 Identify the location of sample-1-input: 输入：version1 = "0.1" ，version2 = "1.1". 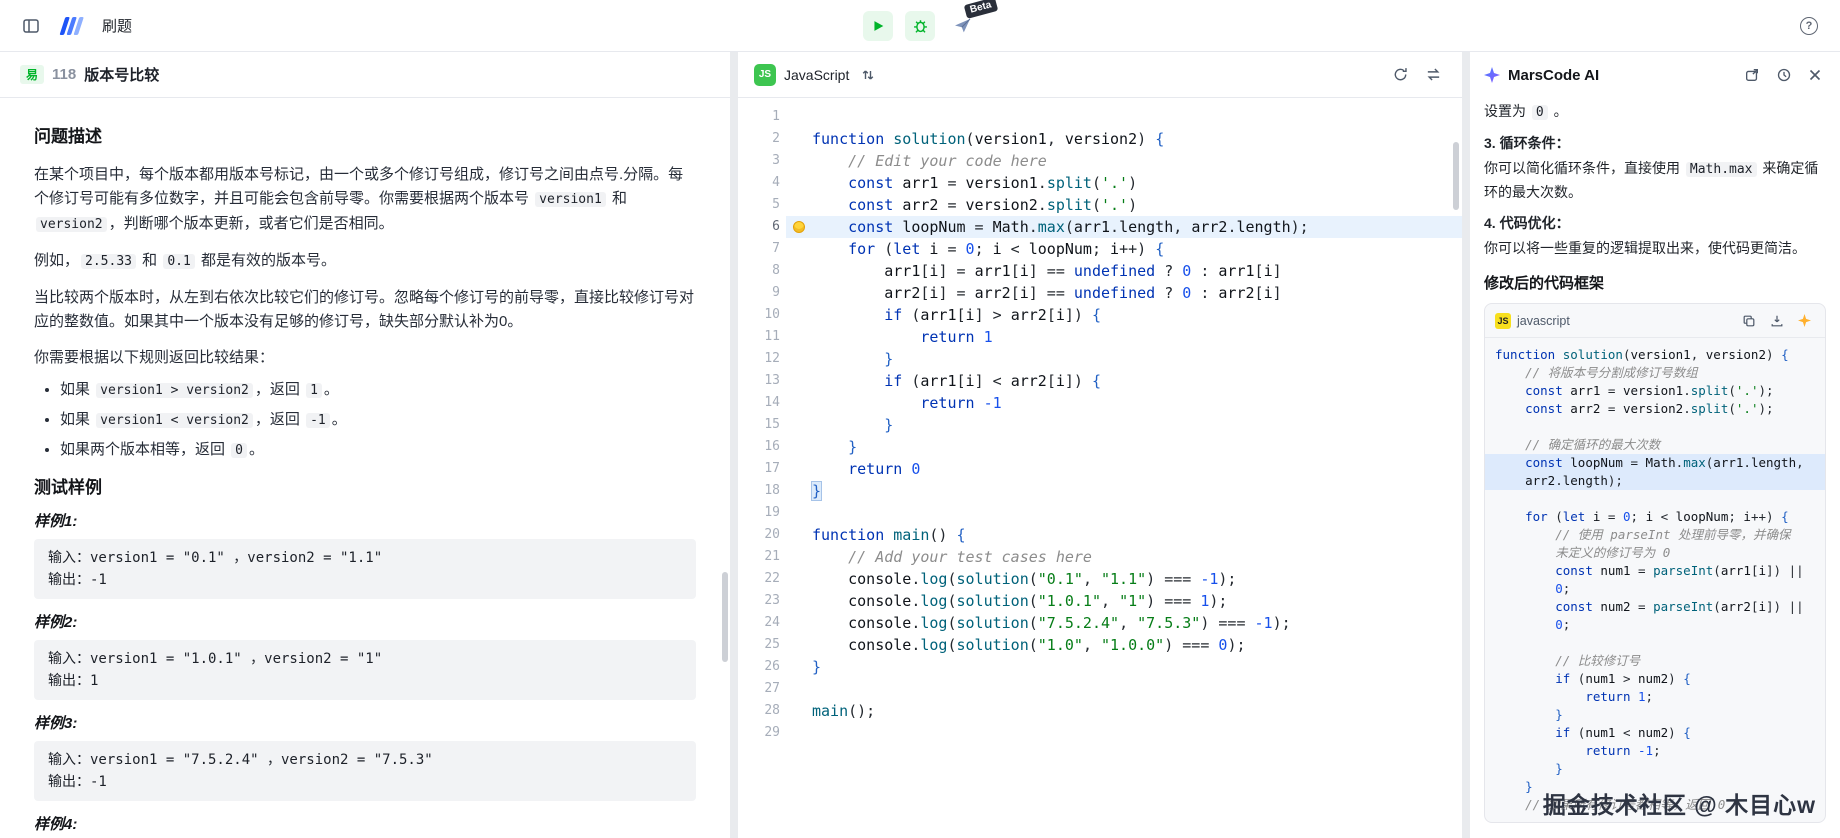
(215, 558).